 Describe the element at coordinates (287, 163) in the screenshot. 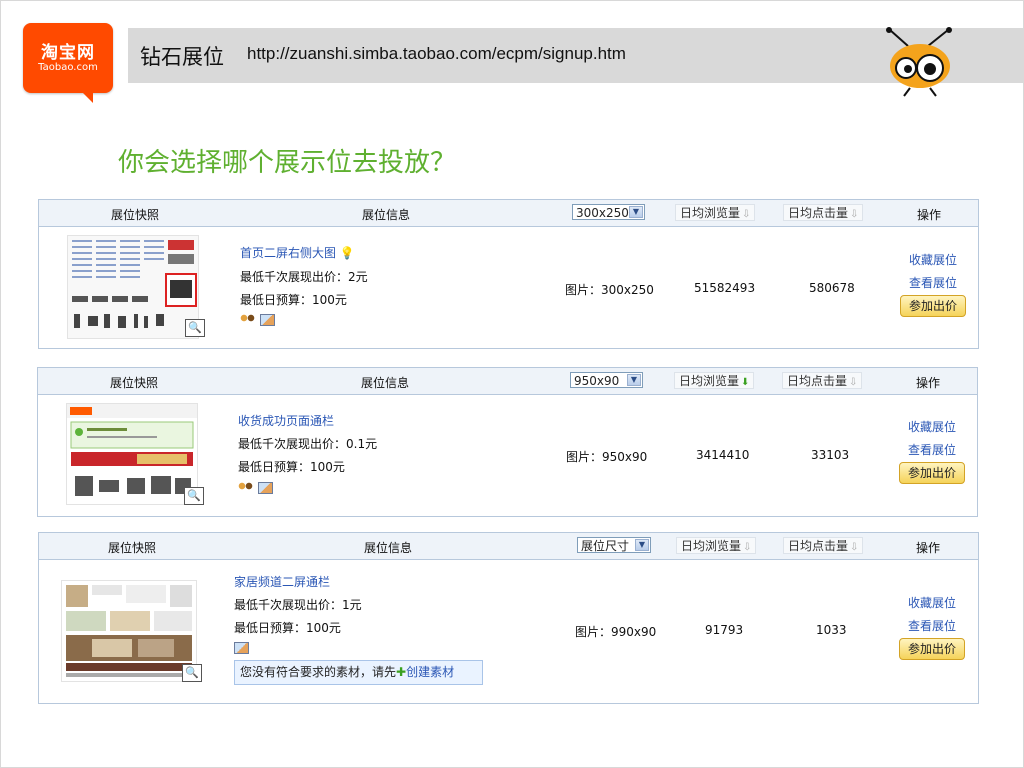

I see `question-heading: 你会选择哪个展示位去投放？` at that location.